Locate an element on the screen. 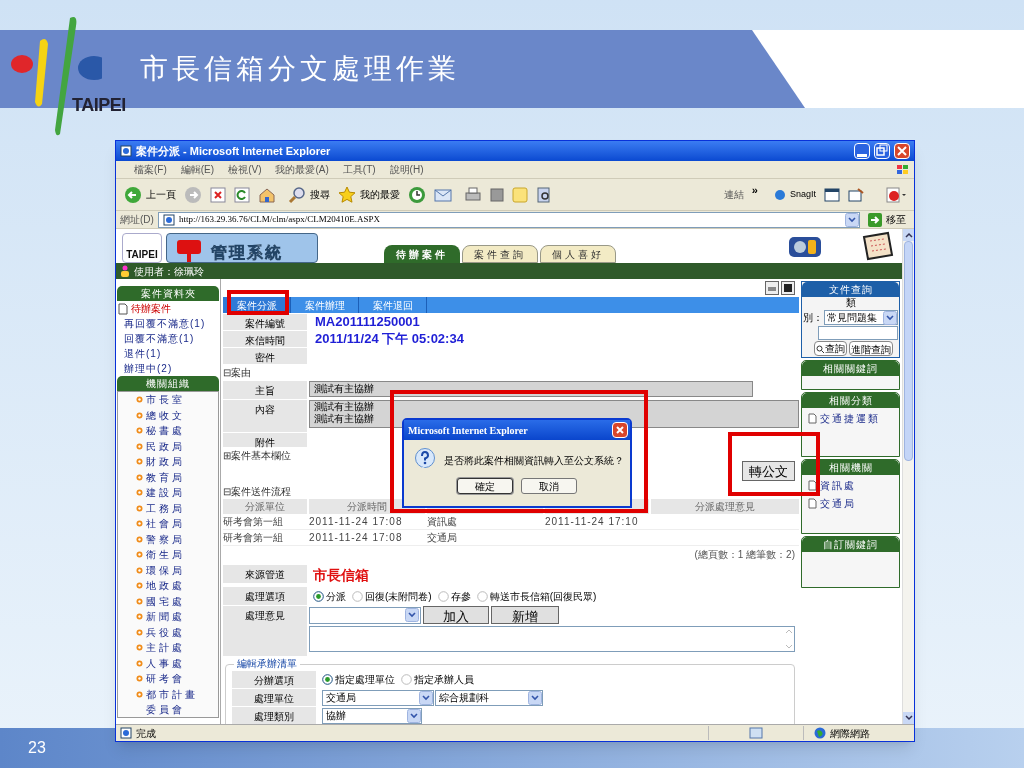 This screenshot has width=1024, height=768. agency-link: 衛生局 is located at coordinates (165, 554).